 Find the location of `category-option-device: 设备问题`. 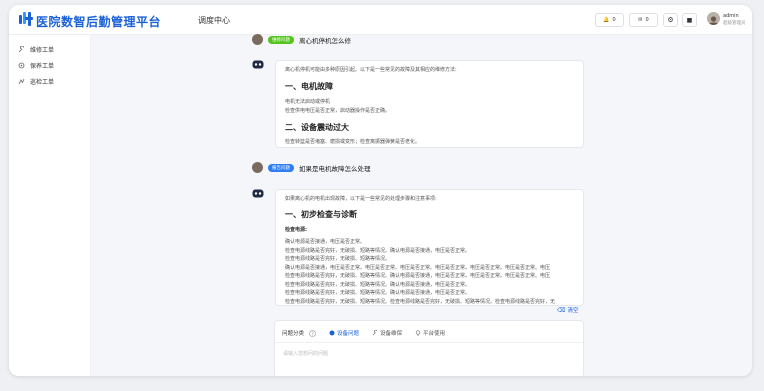

category-option-device: 设备问题 is located at coordinates (344, 333).